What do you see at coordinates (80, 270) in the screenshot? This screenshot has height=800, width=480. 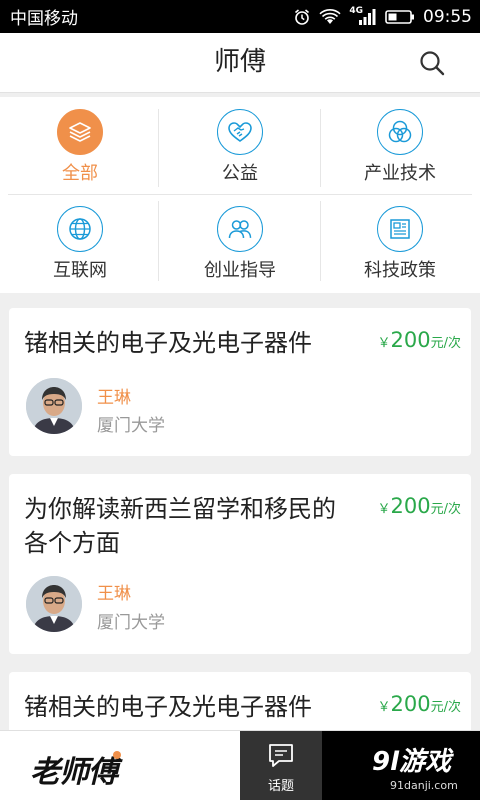 I see `category-label: 互联网` at bounding box center [80, 270].